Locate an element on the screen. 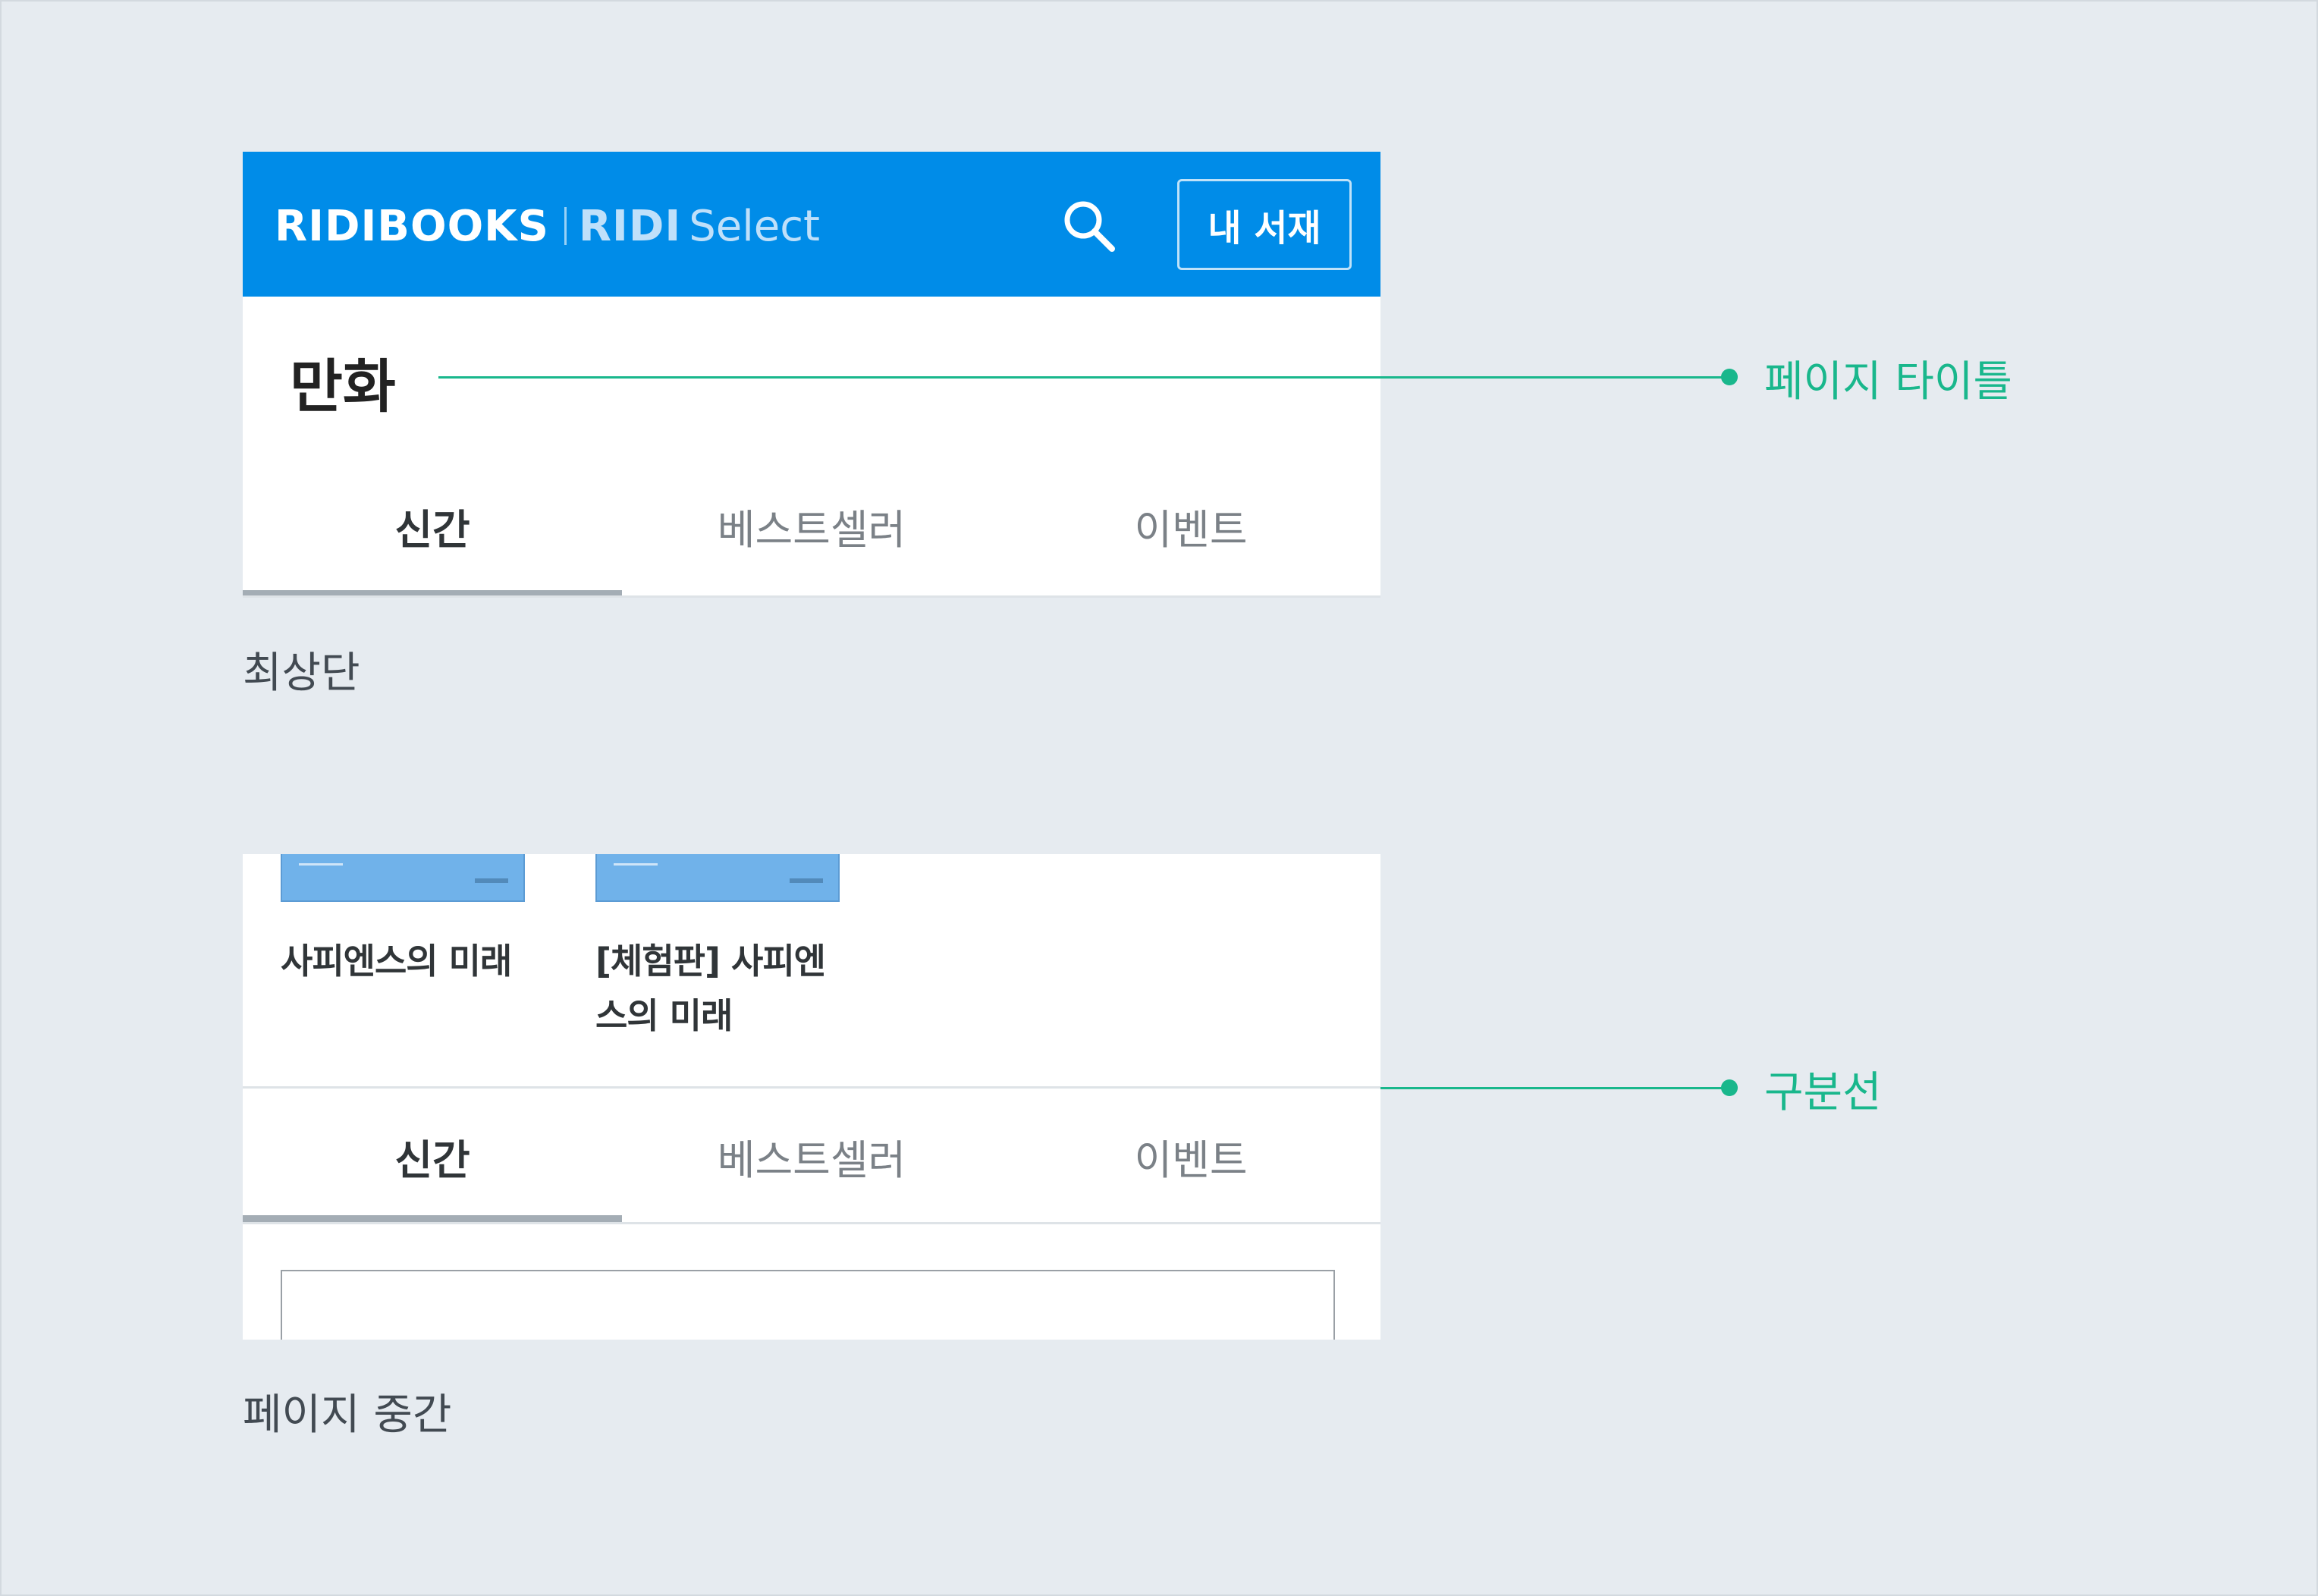  book-title-line: 사피엔스의 미래 is located at coordinates (396, 961).